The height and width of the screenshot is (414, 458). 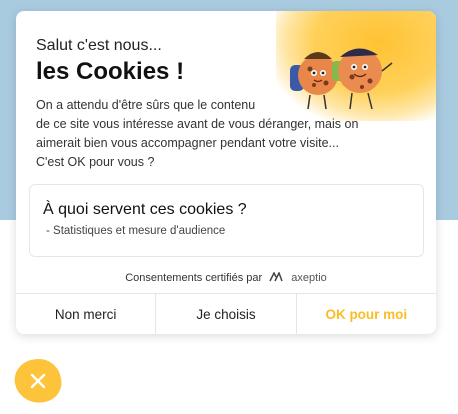 I want to click on purpose-item: - Statistiques et mesure d'audience, so click(x=136, y=231).